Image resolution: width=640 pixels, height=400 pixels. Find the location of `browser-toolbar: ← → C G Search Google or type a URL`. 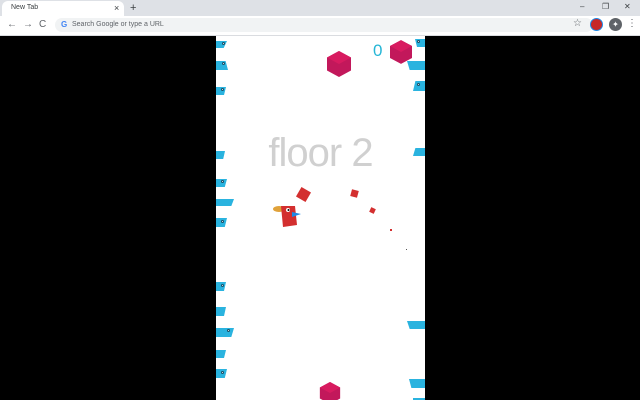

browser-toolbar: ← → C G Search Google or type a URL is located at coordinates (320, 26).